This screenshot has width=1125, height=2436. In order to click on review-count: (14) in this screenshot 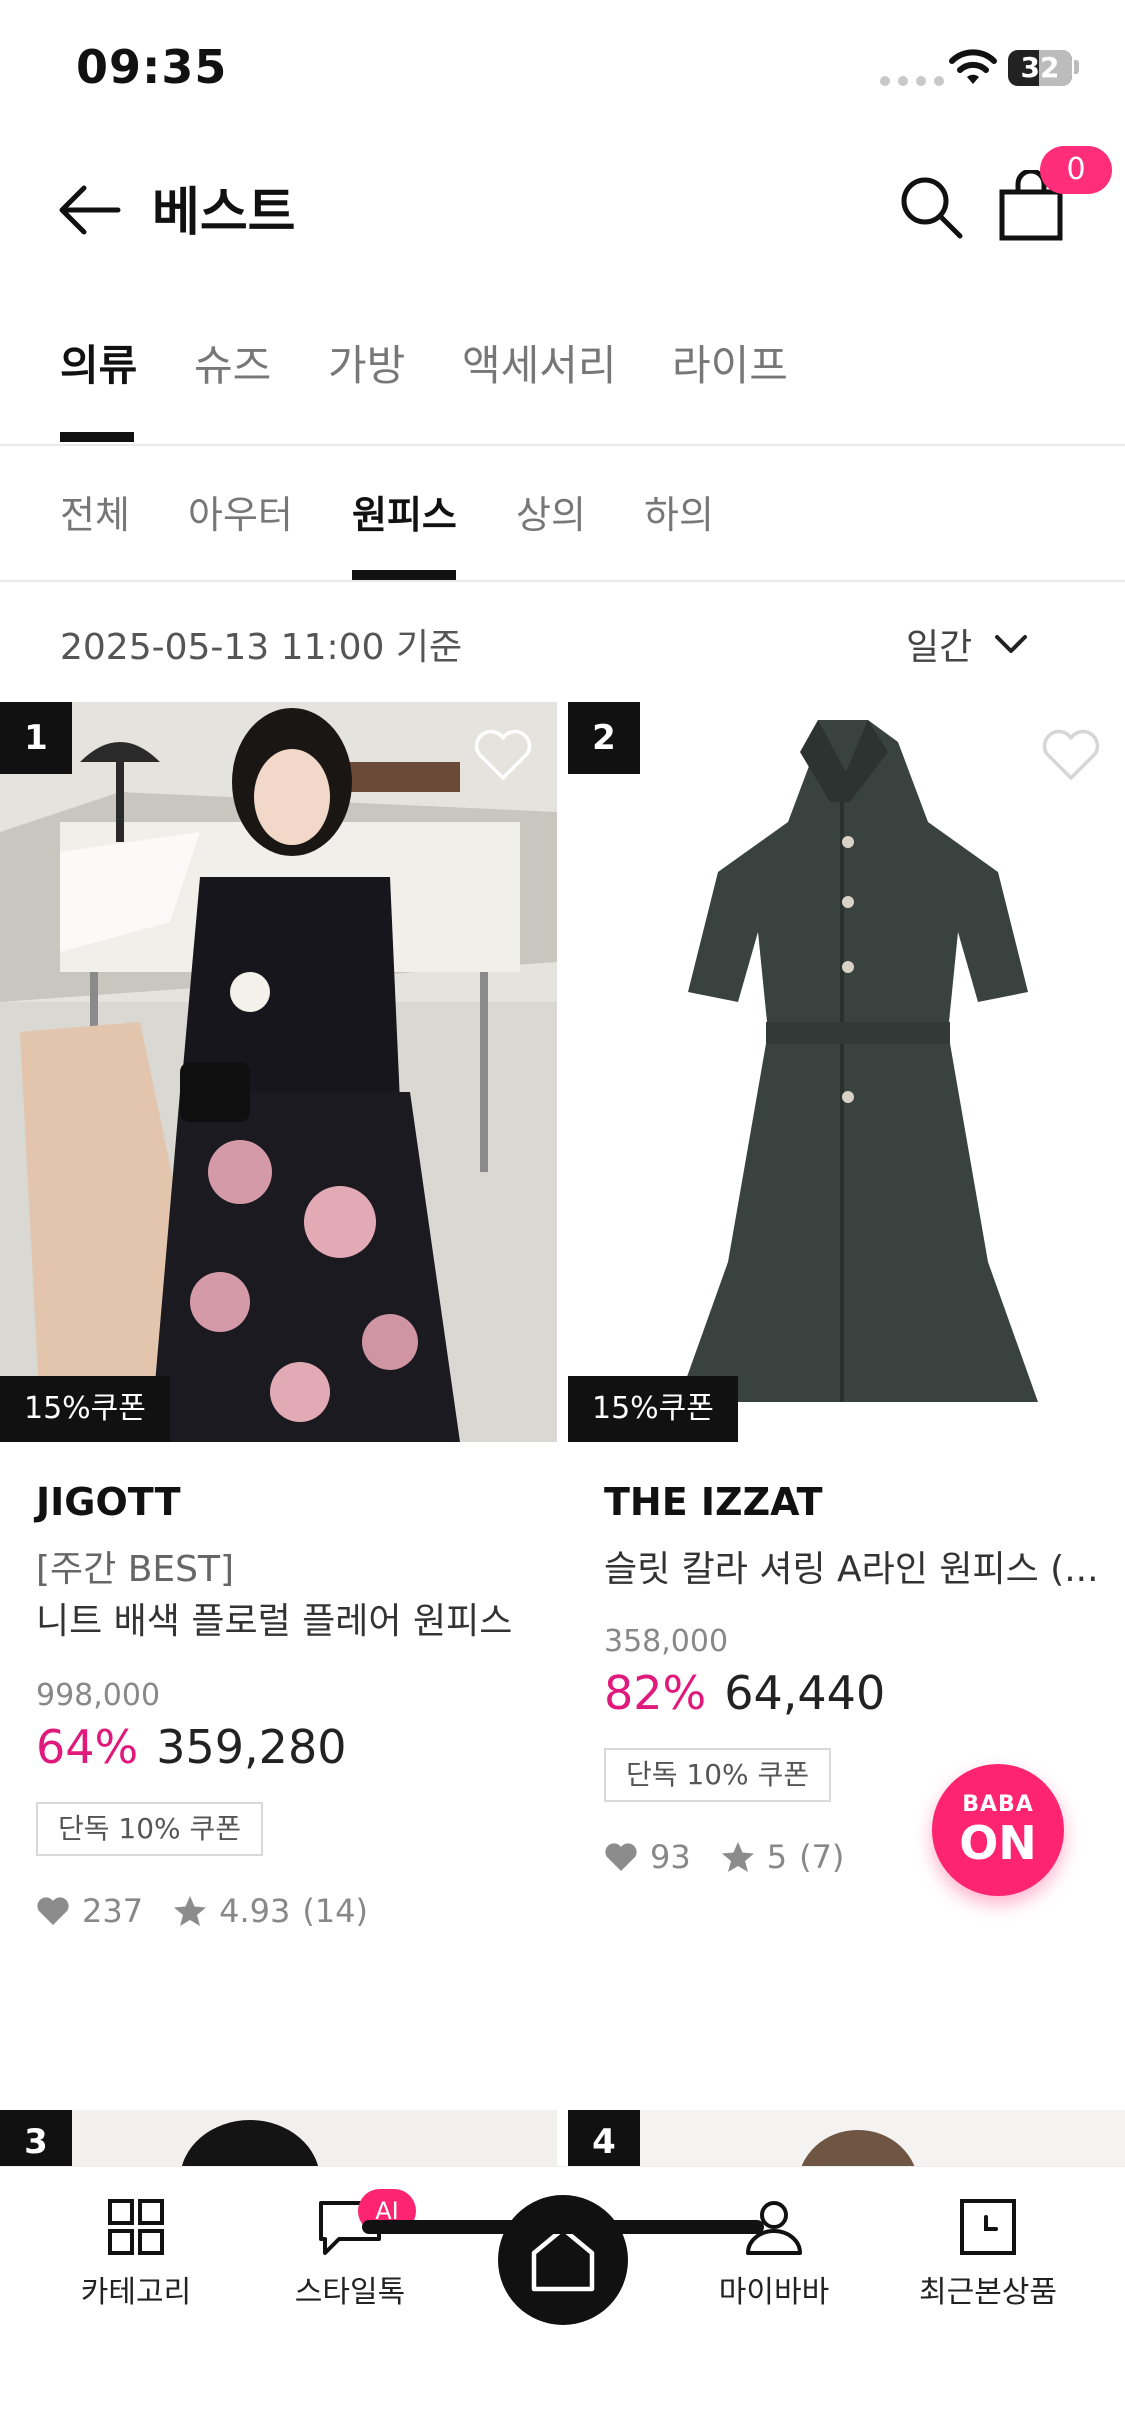, I will do `click(335, 1911)`.